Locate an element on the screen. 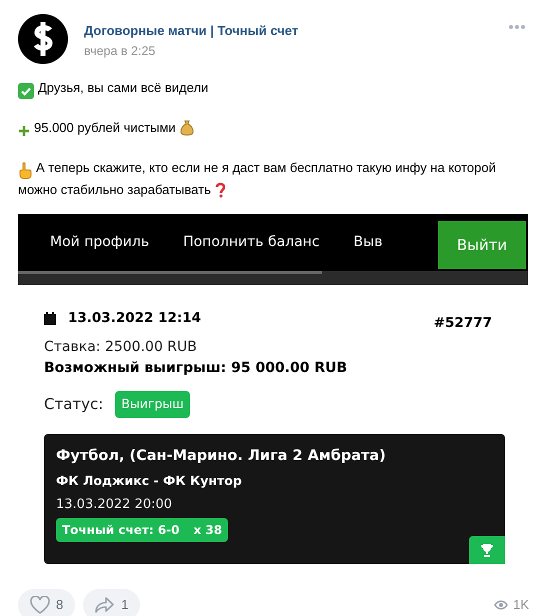 The width and height of the screenshot is (547, 616). bet-date: 13.03.2022 12:14 is located at coordinates (135, 318).